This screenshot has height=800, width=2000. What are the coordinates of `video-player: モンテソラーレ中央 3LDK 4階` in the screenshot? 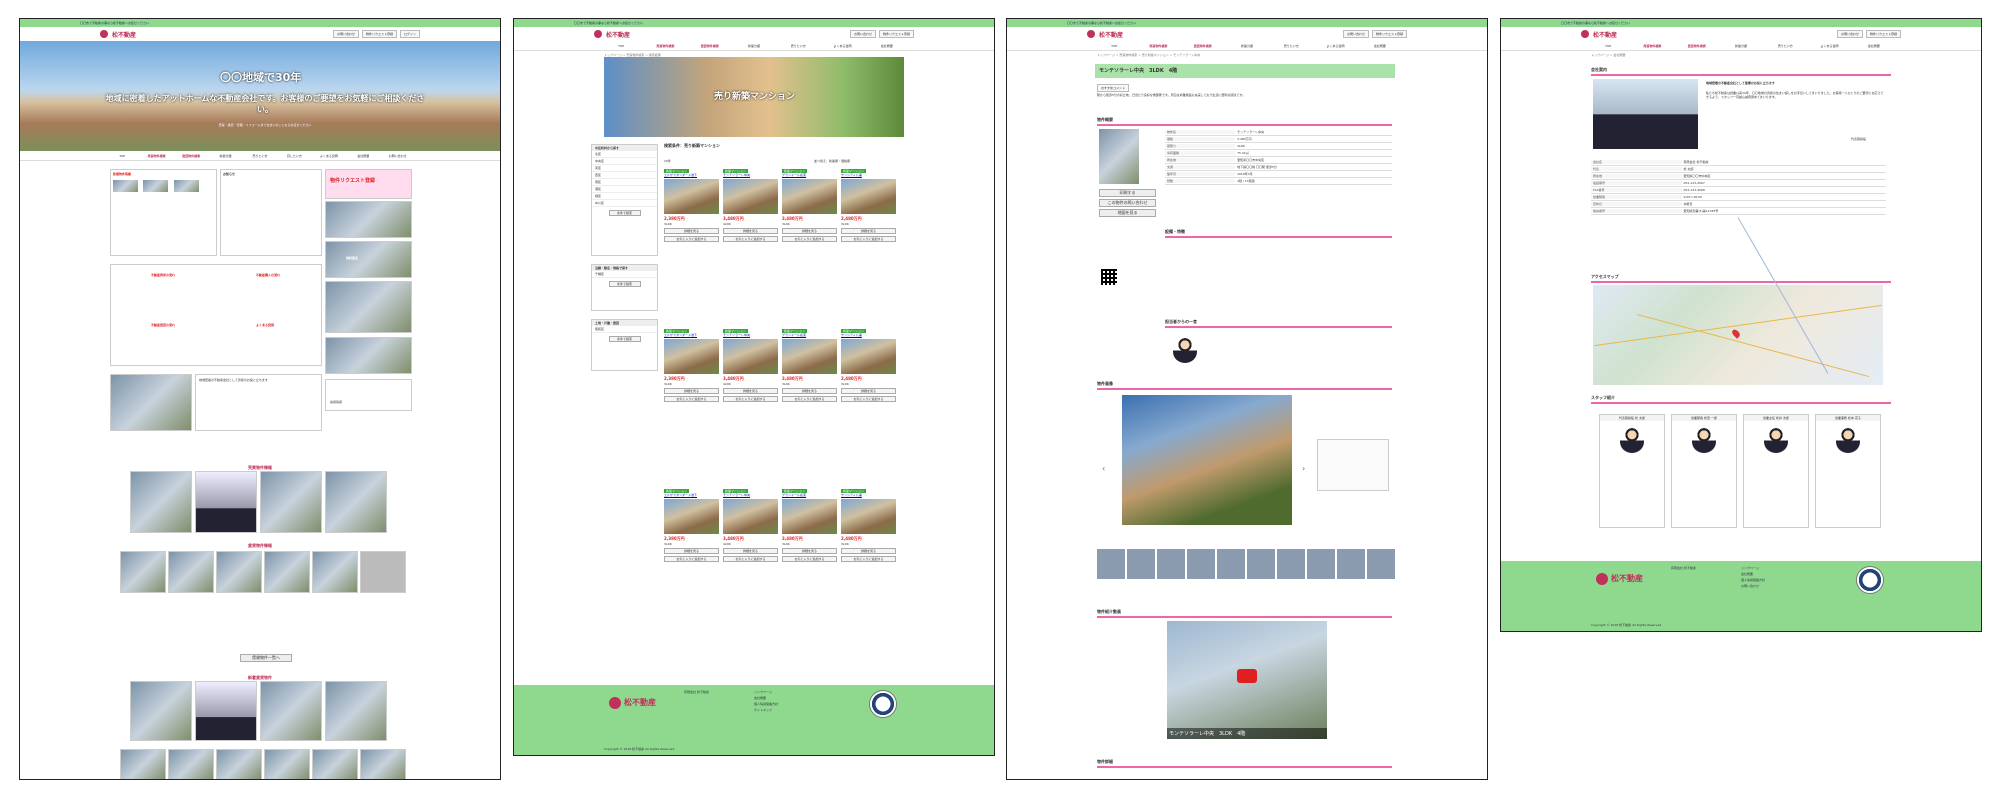 It's located at (1247, 680).